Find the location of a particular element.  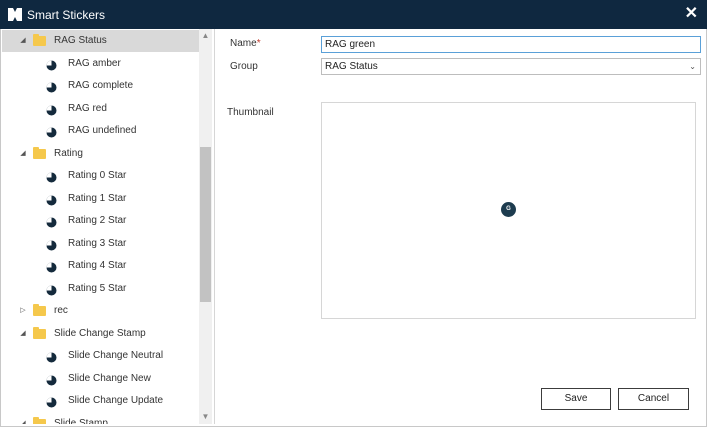

name-label: Name* is located at coordinates (245, 43).